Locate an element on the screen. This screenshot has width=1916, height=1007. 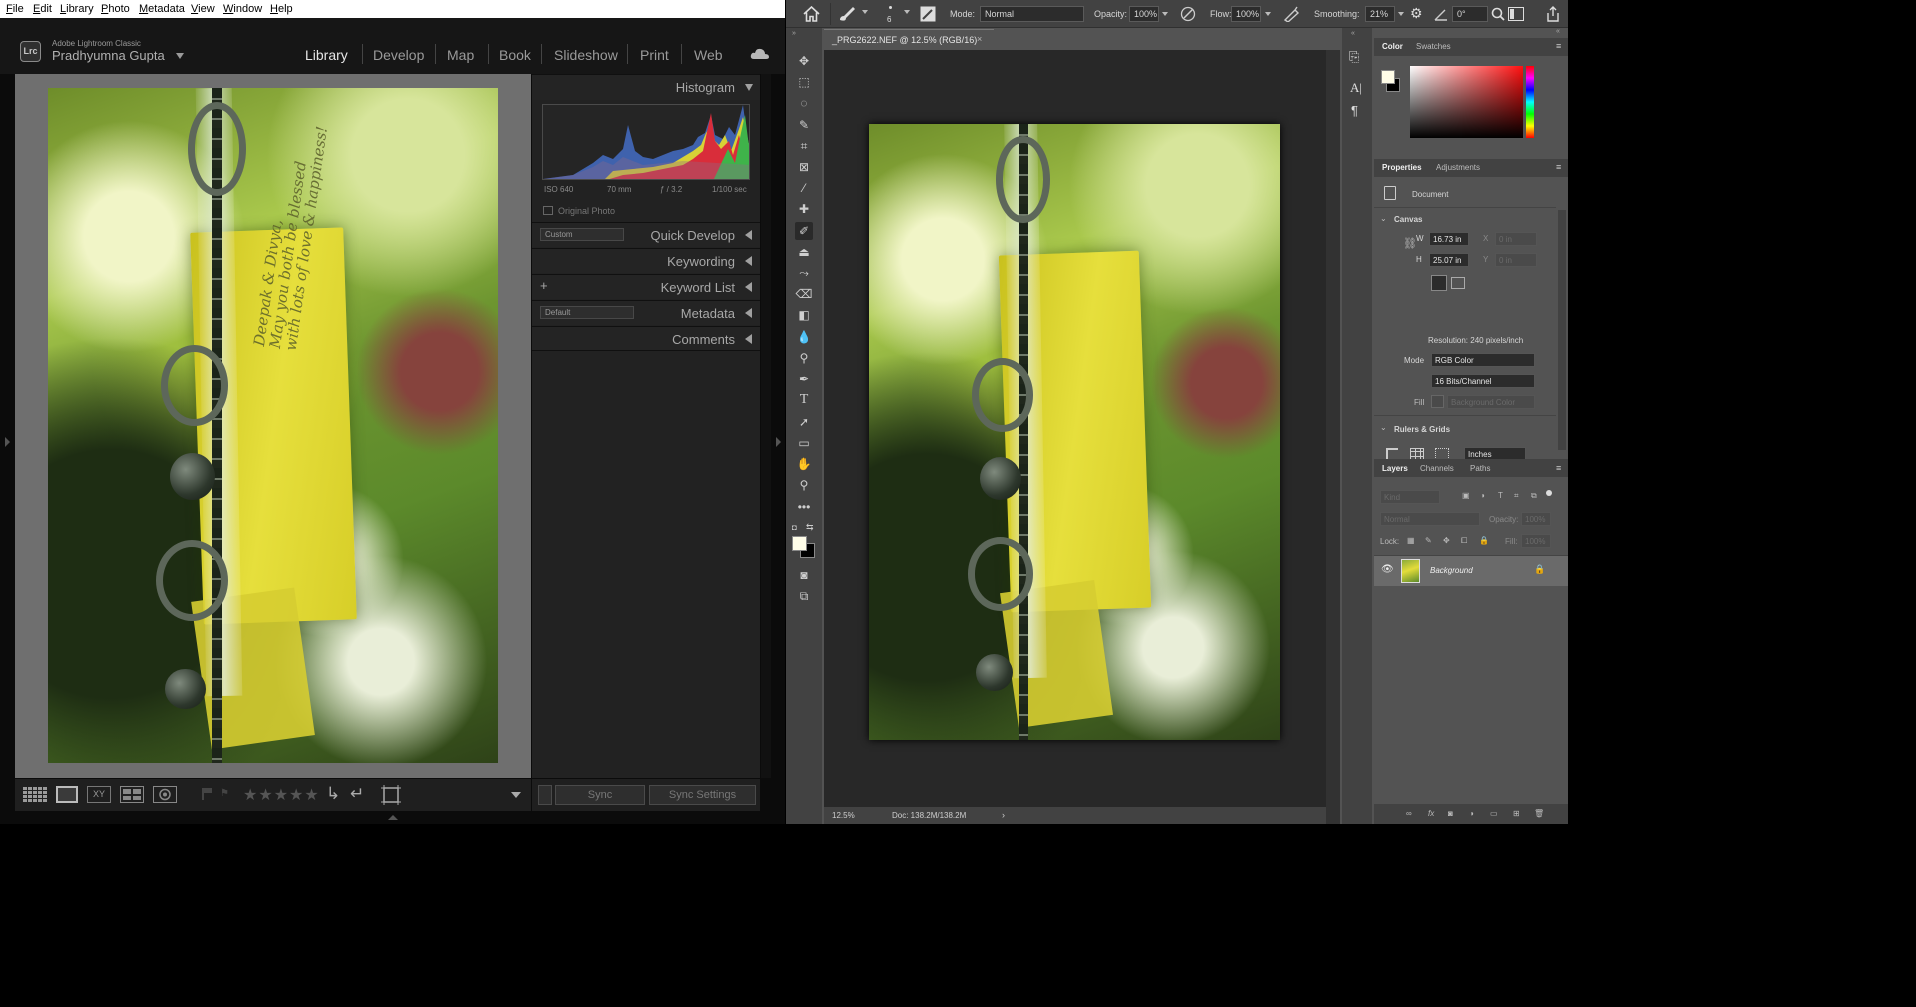
canvas-photo is located at coordinates (1074, 432).